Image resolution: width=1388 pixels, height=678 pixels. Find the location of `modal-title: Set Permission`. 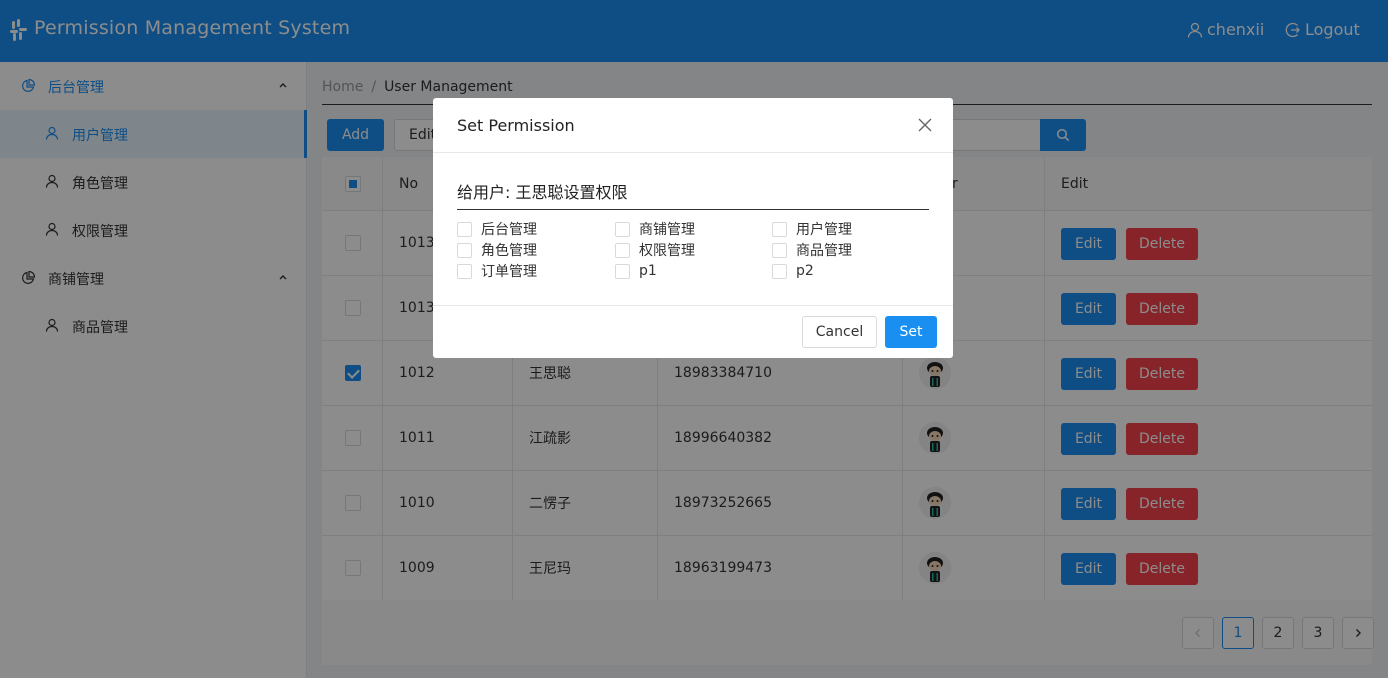

modal-title: Set Permission is located at coordinates (516, 125).